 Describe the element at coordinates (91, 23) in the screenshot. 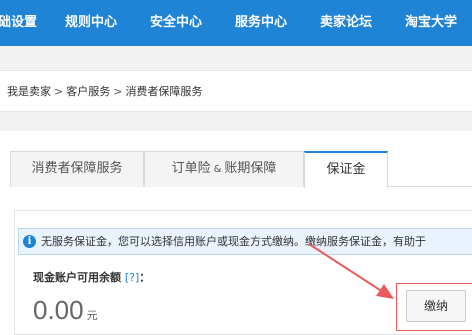

I see `nav-item-rules: 规则中心` at that location.